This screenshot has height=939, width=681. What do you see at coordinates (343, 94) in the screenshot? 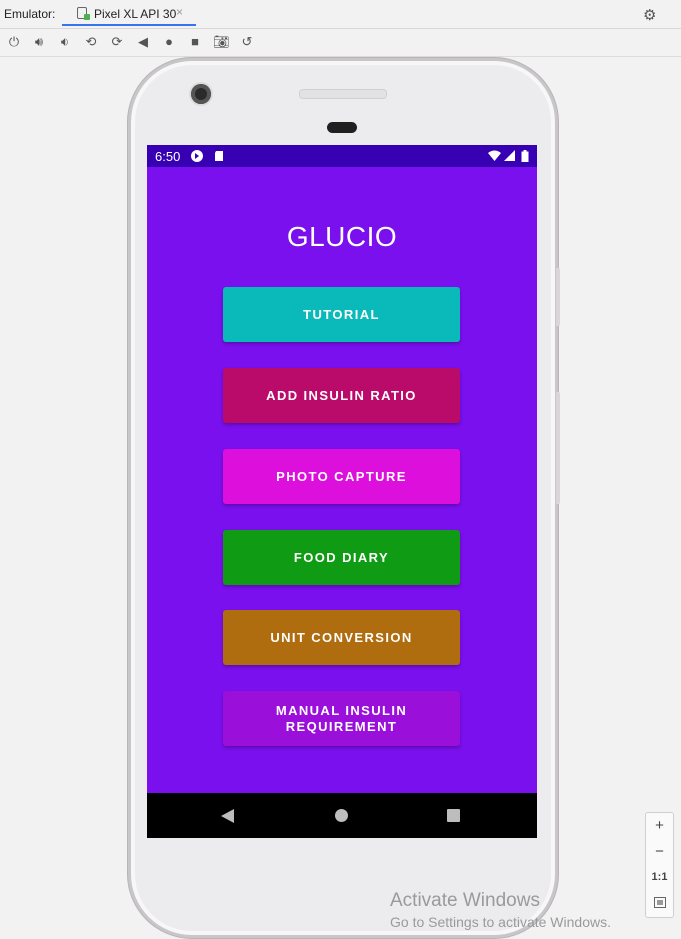
I see `earpiece-speaker` at bounding box center [343, 94].